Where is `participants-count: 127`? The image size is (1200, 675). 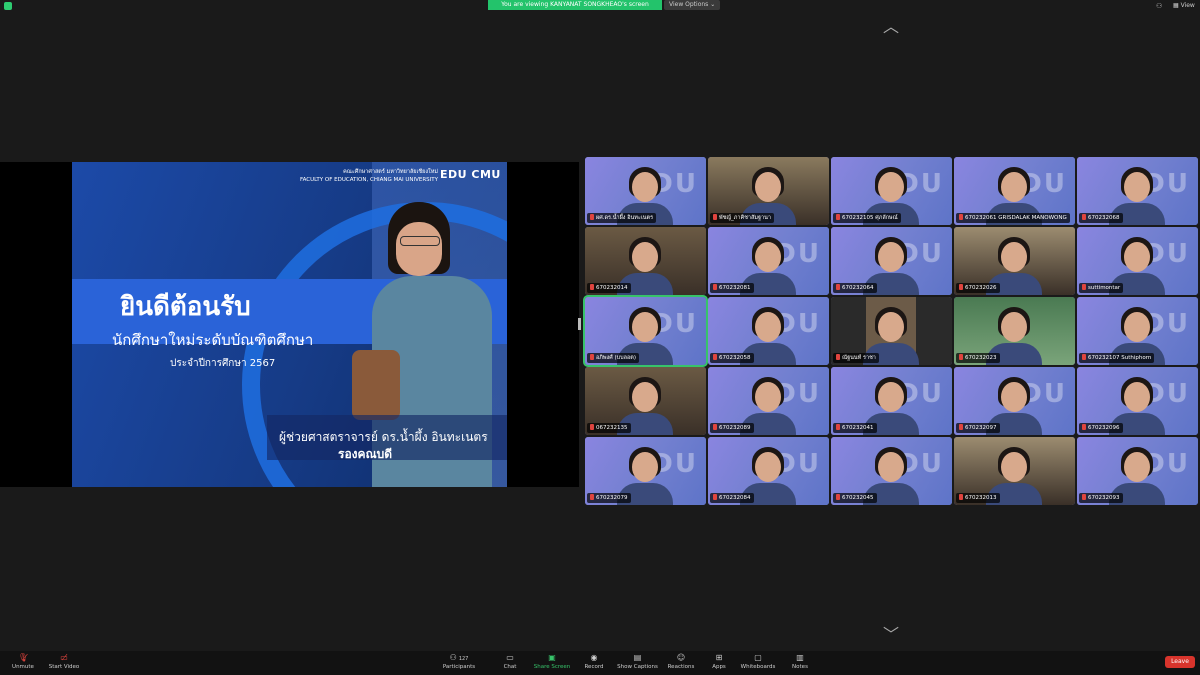
participants-count: 127 is located at coordinates (463, 659).